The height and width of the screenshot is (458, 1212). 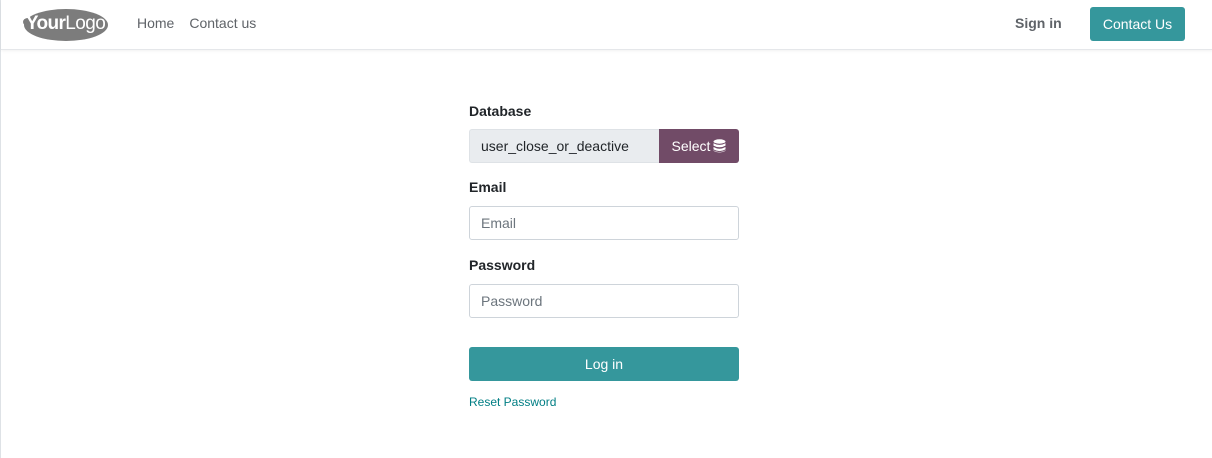 I want to click on password-field, so click(x=604, y=301).